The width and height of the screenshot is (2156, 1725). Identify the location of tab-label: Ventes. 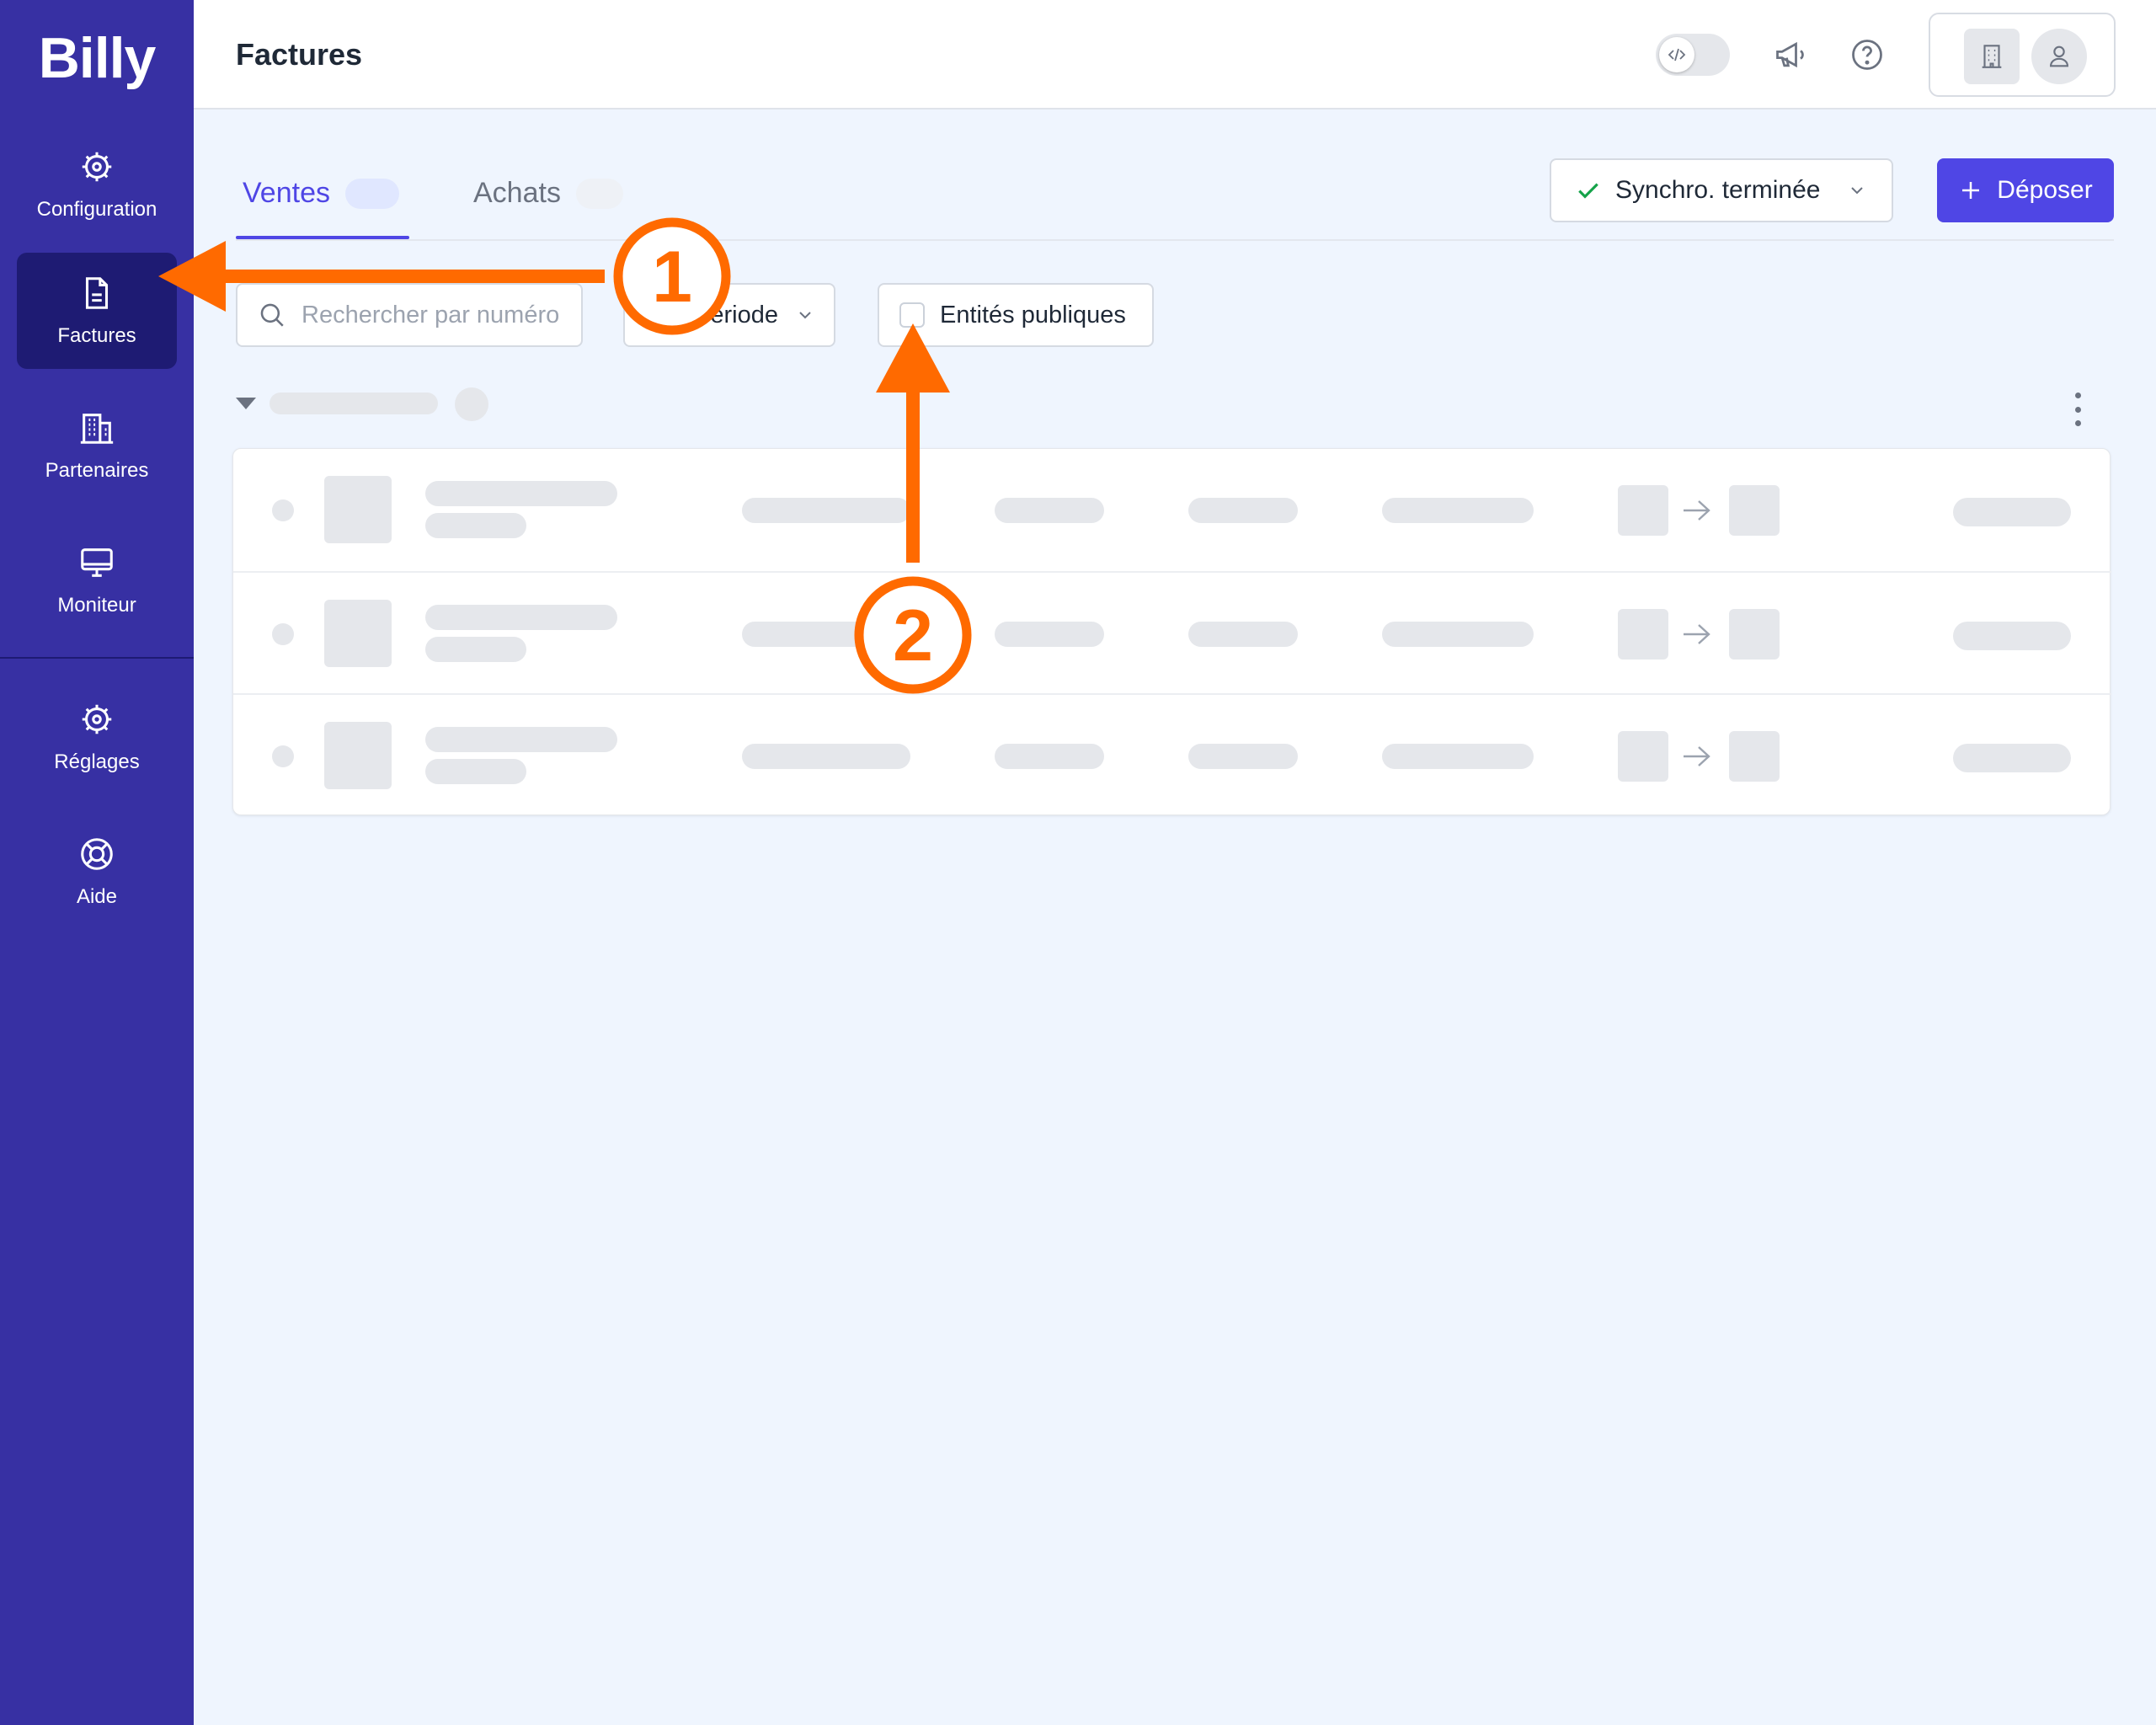
(286, 193).